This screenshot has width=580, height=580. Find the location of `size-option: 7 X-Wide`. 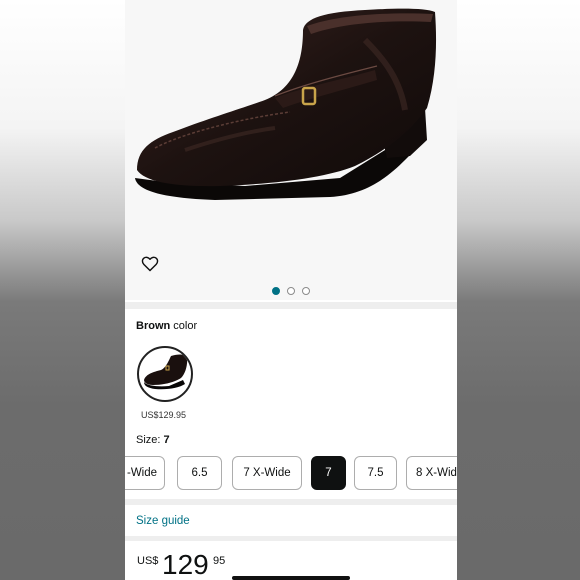

size-option: 7 X-Wide is located at coordinates (267, 473).